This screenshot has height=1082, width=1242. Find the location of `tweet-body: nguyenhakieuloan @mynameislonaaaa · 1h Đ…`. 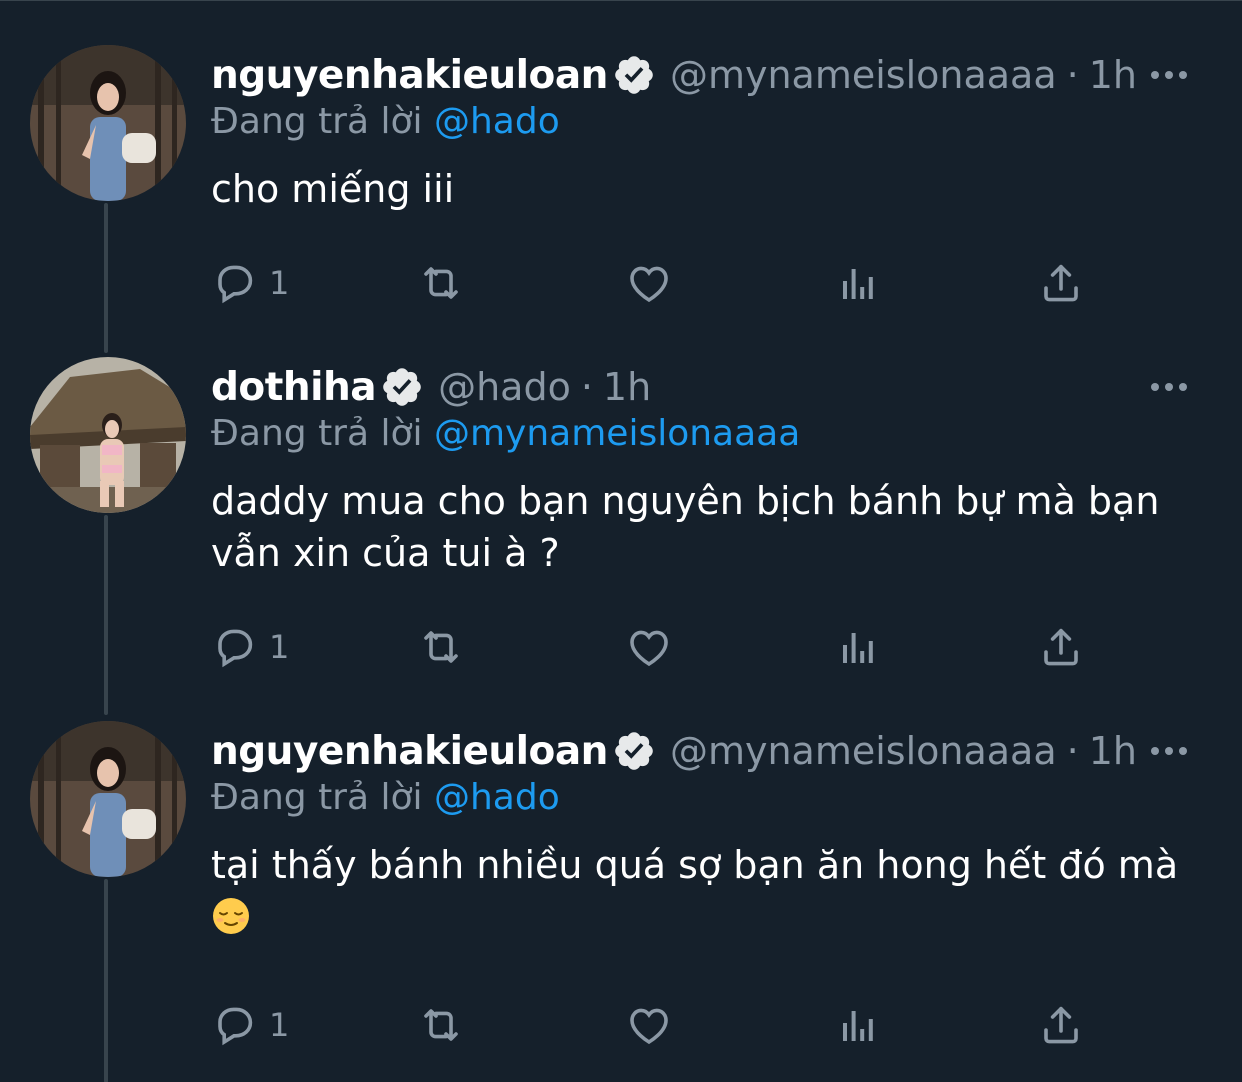

tweet-body: nguyenhakieuloan @mynameislonaaaa · 1h Đ… is located at coordinates (711, 129).